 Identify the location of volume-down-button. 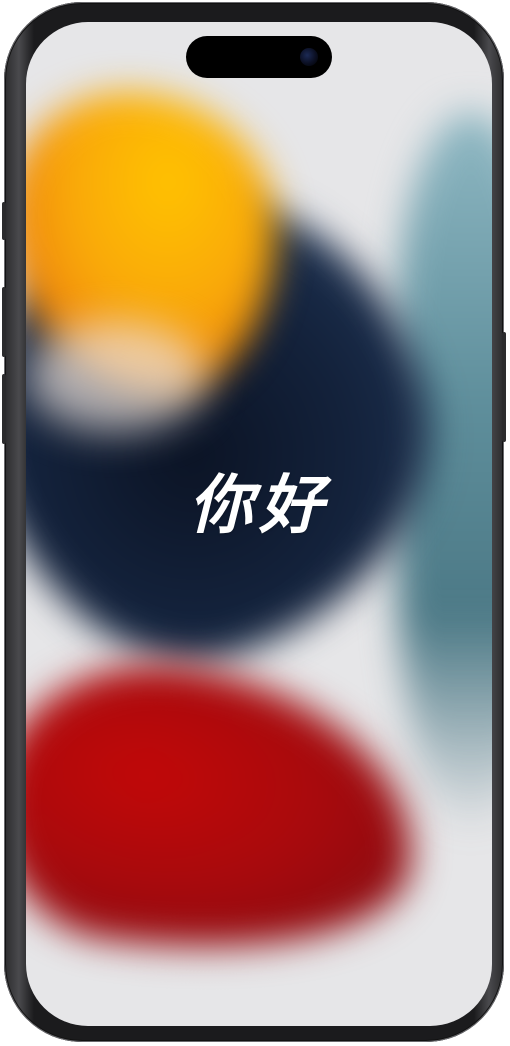
(4, 409).